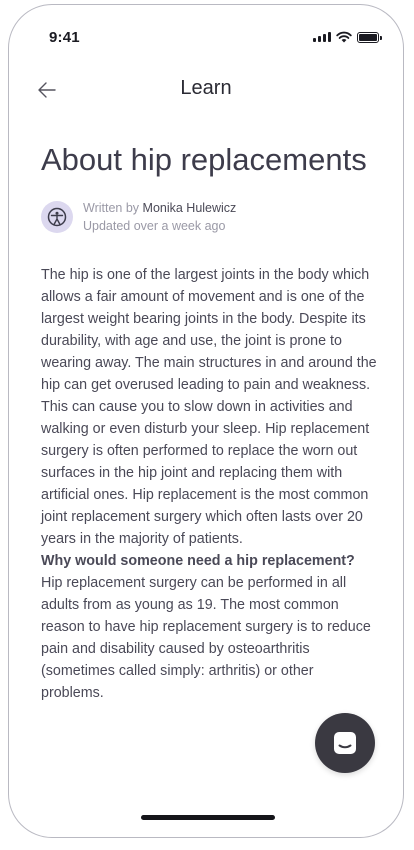 This screenshot has height=850, width=414. I want to click on cellular-signal-icon, so click(322, 37).